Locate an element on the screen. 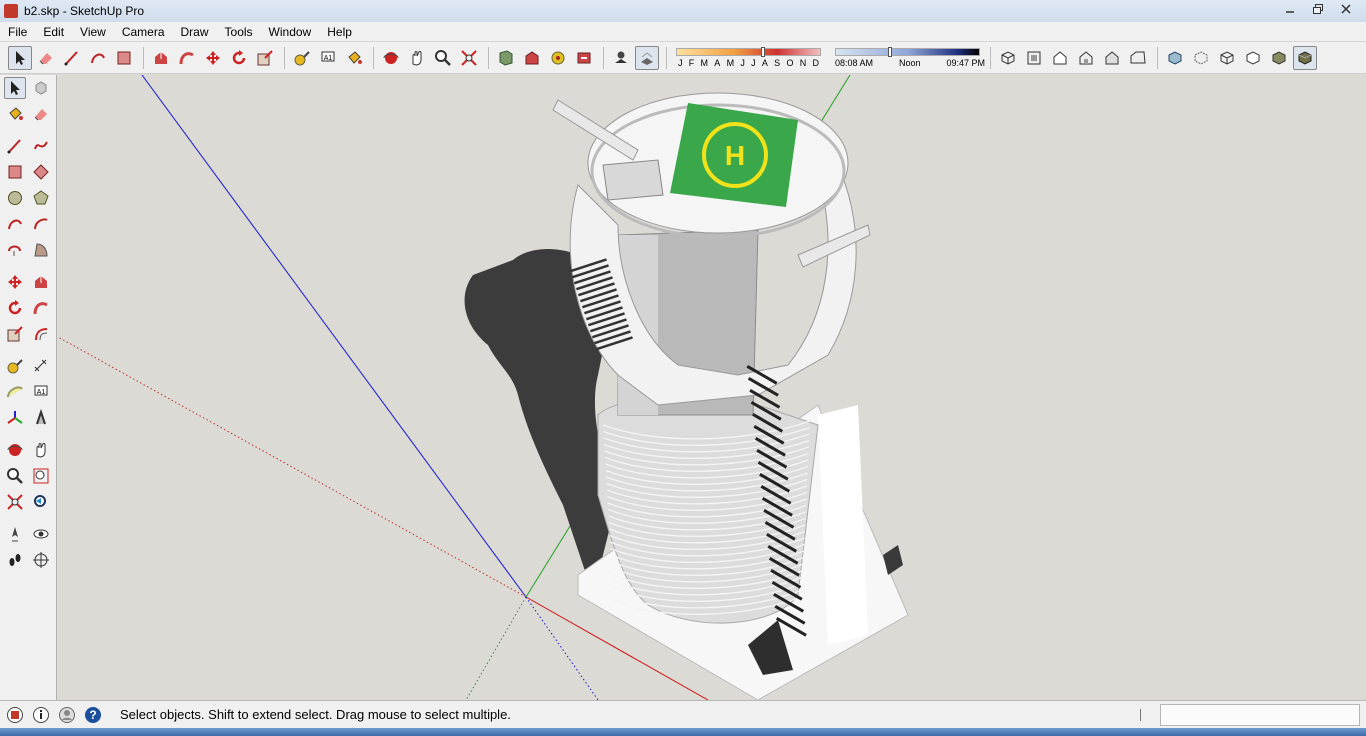  svg-text: A1 is located at coordinates (41, 392).